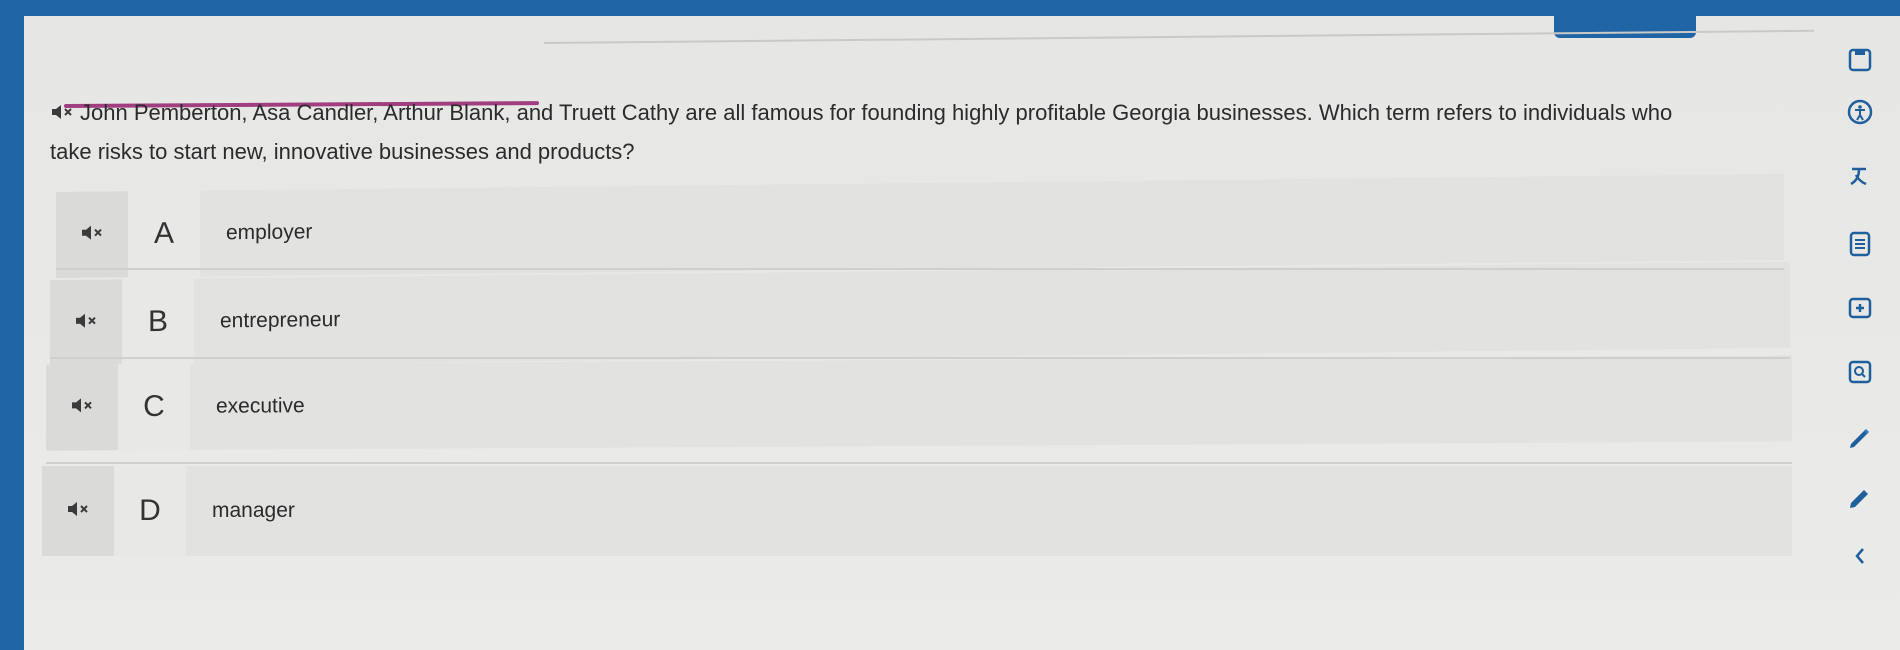  I want to click on option-label: entrepreneur, so click(280, 320).